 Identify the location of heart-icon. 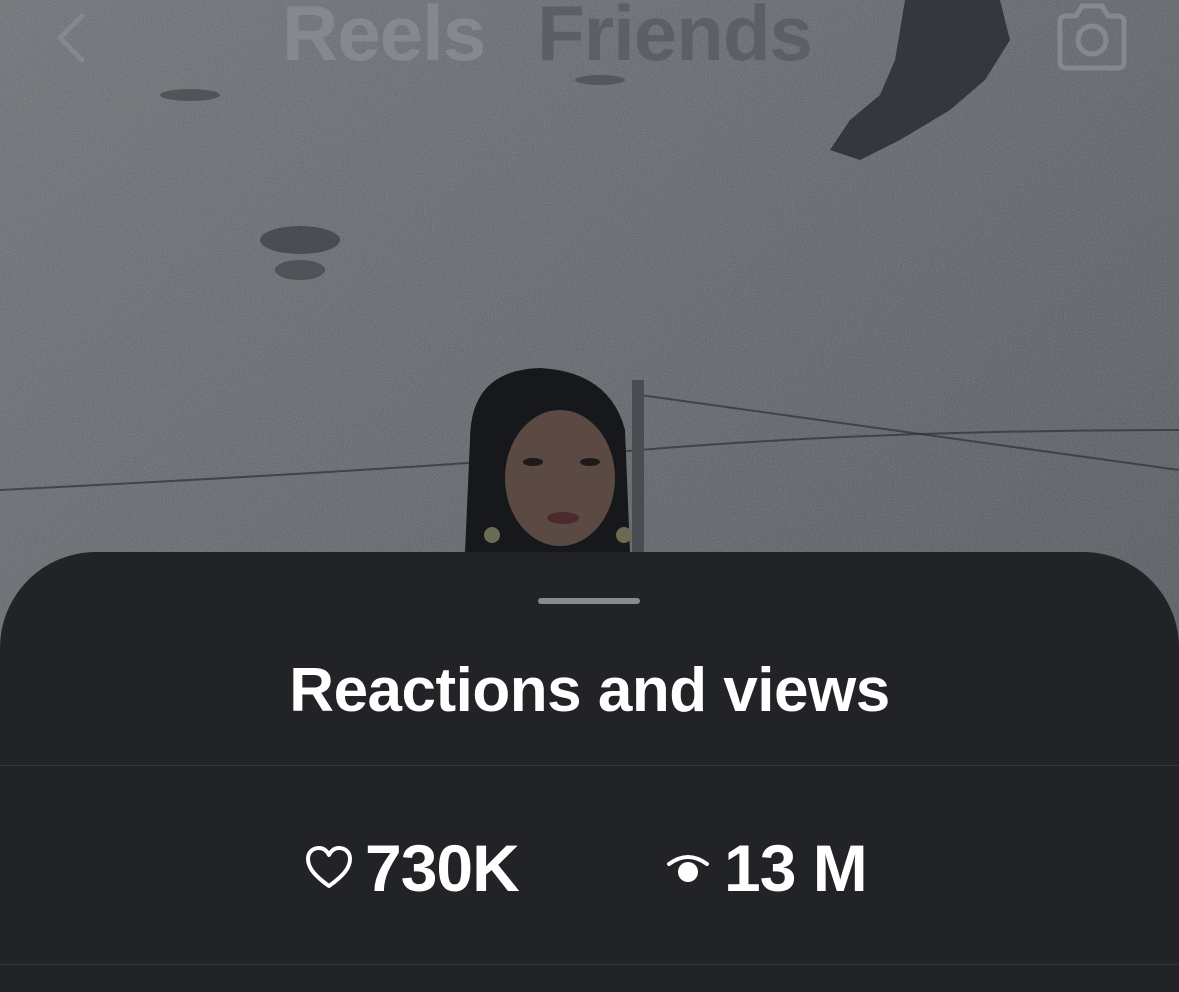
(329, 868).